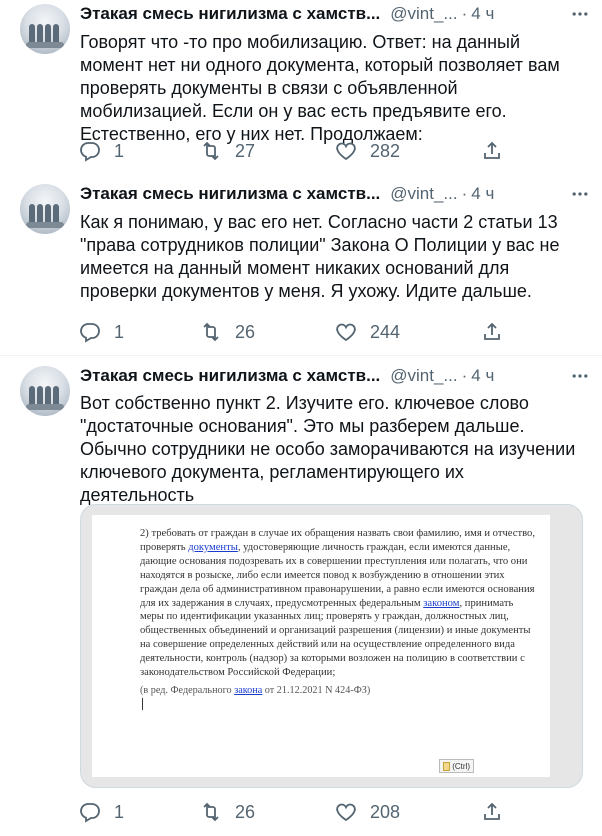 The width and height of the screenshot is (602, 836). What do you see at coordinates (142, 704) in the screenshot?
I see `text-cursor` at bounding box center [142, 704].